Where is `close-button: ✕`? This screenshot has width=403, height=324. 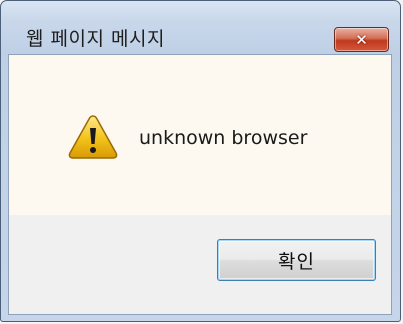
close-button: ✕ is located at coordinates (361, 39).